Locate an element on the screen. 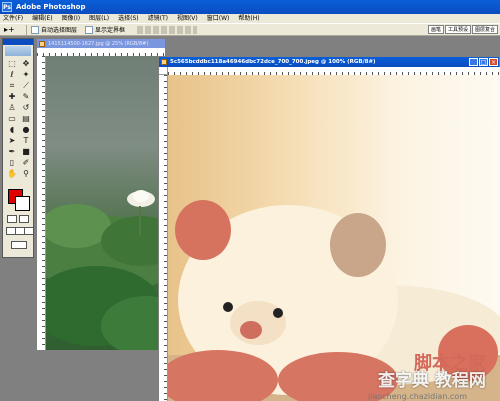  palette-well: 画笔 工具预设 图层复合 is located at coordinates (462, 29).